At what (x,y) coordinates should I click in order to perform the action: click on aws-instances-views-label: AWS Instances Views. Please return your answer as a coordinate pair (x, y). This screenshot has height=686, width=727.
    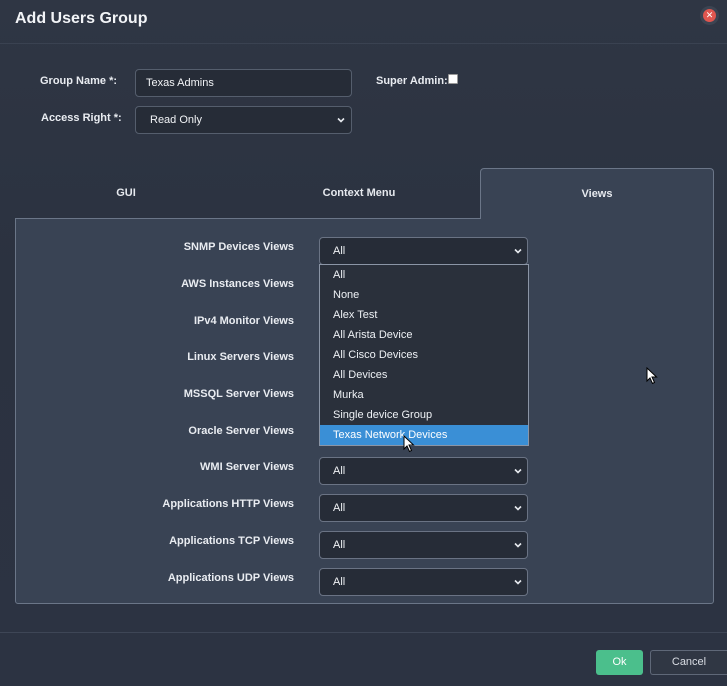
    Looking at the image, I should click on (237, 284).